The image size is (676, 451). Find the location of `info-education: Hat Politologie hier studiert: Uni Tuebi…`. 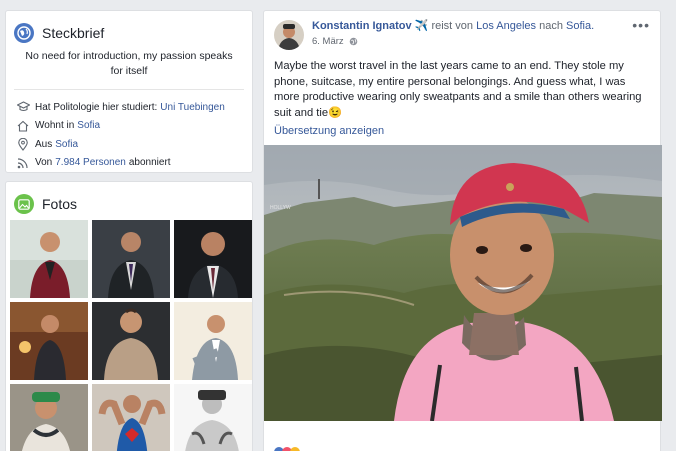

info-education: Hat Politologie hier studiert: Uni Tuebi… is located at coordinates (129, 107).